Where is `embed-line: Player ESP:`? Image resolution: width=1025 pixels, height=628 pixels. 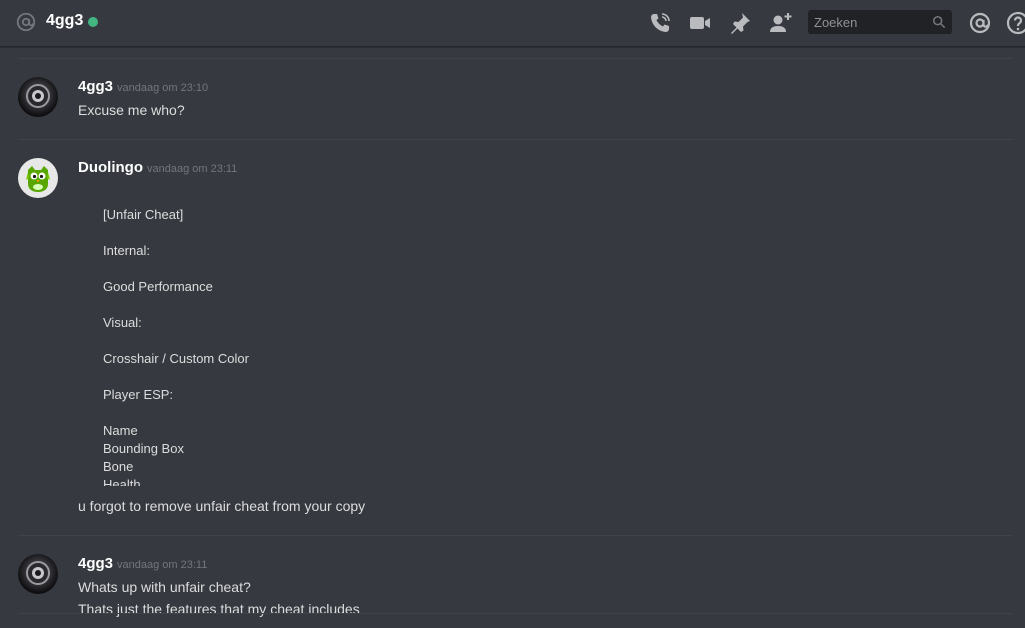 embed-line: Player ESP: is located at coordinates (138, 394).